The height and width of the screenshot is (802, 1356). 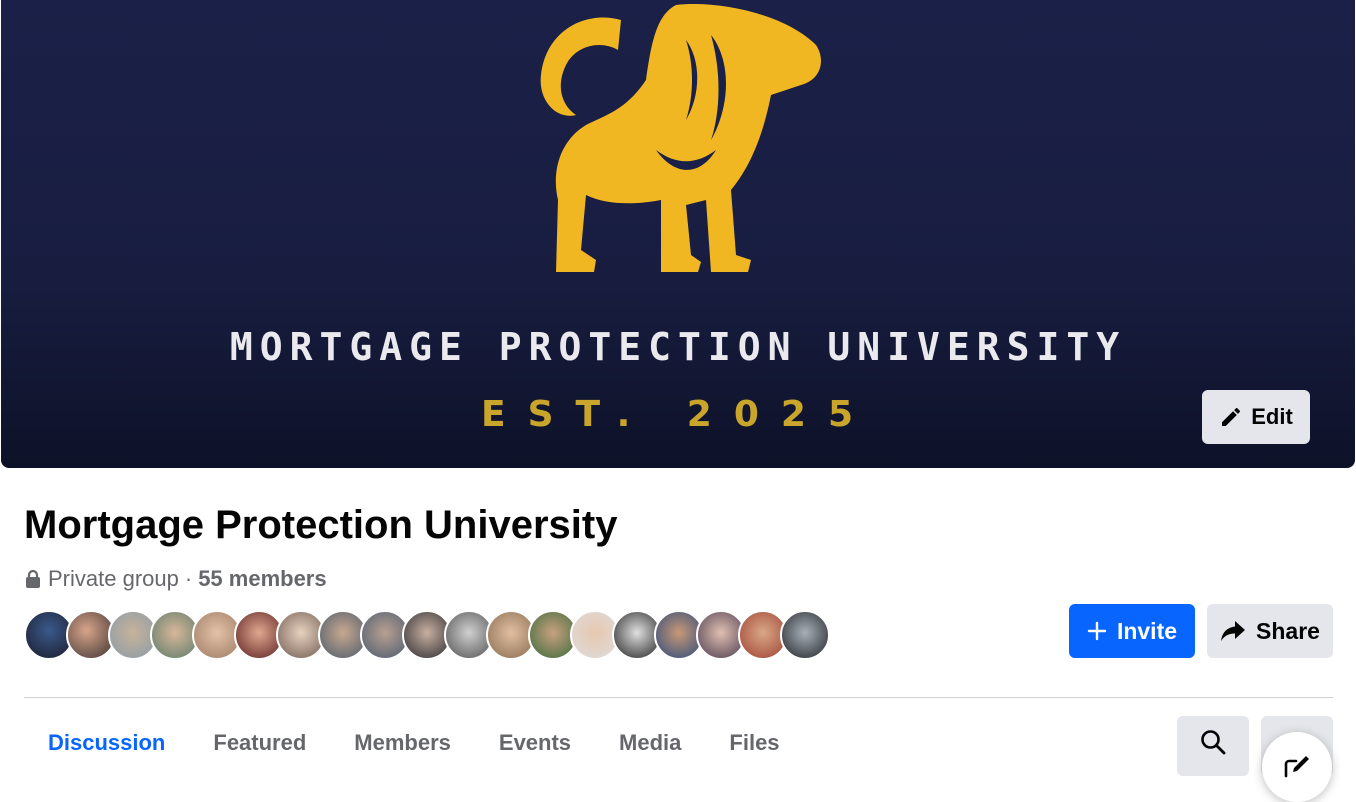 I want to click on cover-established: EST. 2025, so click(x=677, y=414).